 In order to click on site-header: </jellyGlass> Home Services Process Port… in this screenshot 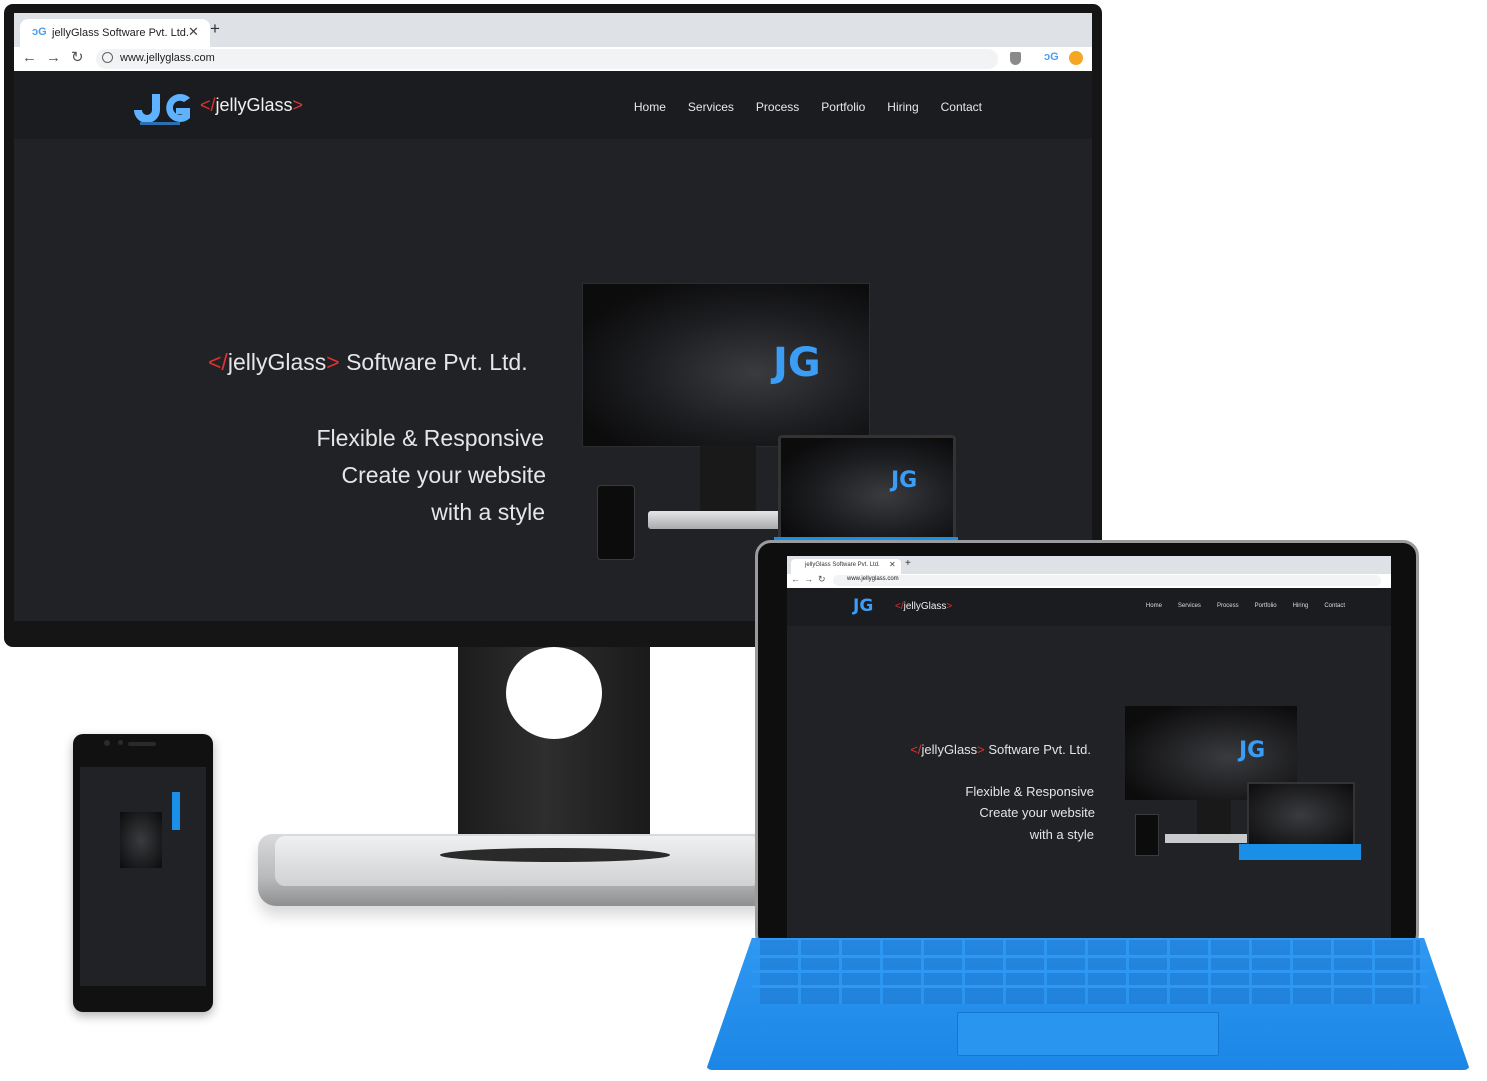, I will do `click(553, 105)`.